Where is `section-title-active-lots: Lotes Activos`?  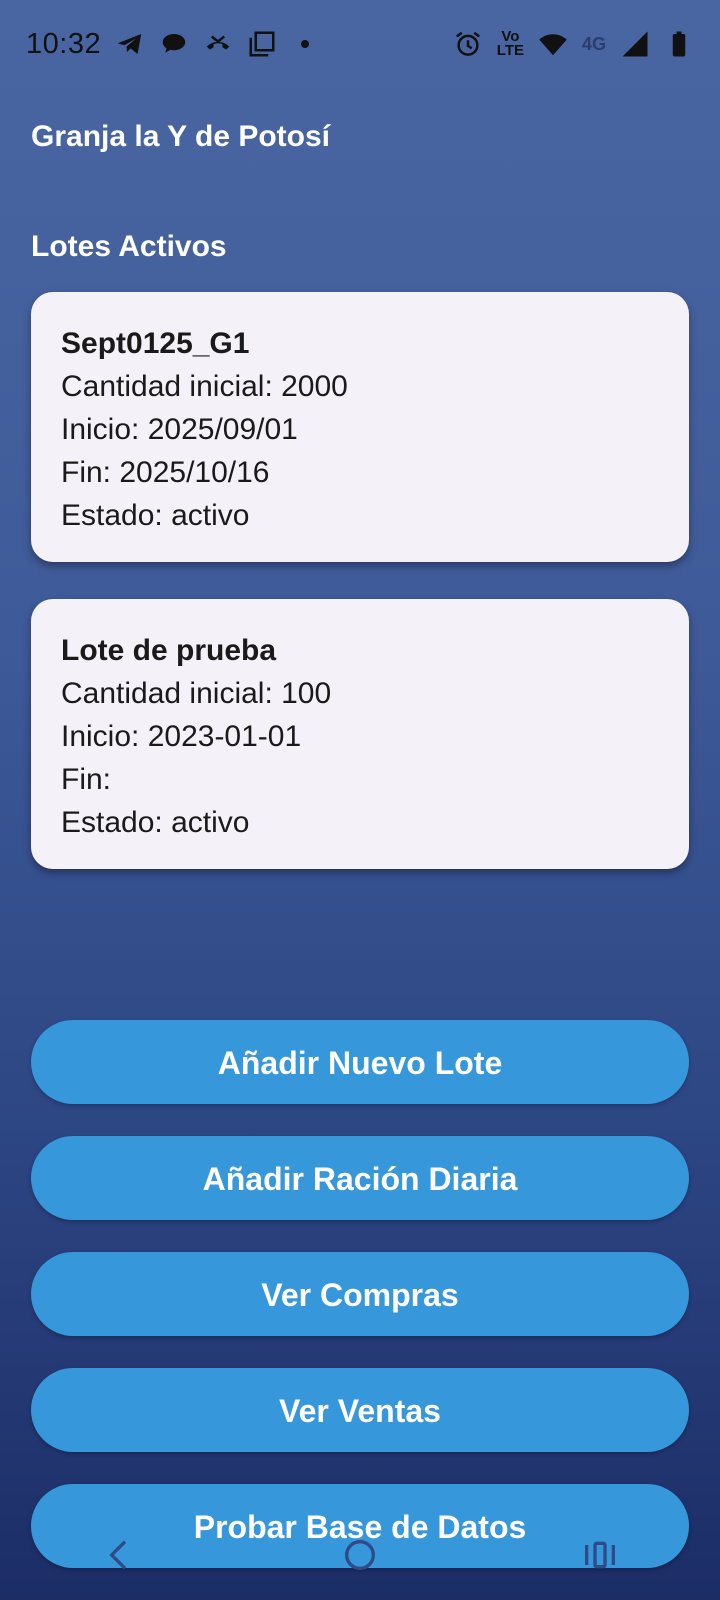
section-title-active-lots: Lotes Activos is located at coordinates (129, 246).